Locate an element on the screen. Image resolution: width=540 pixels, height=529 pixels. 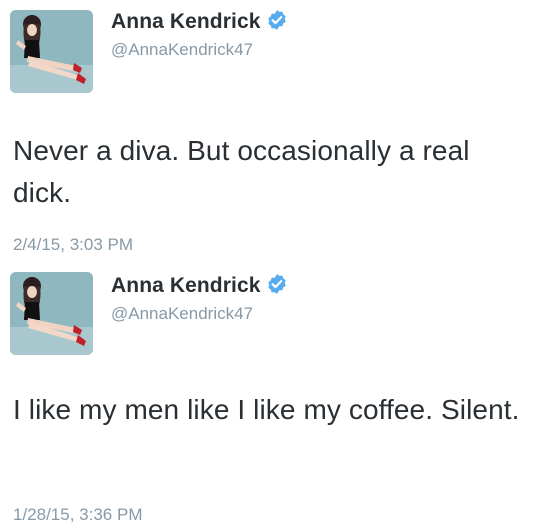
tweet-timestamp: 1/28/15, 3:36 PM is located at coordinates (77, 515).